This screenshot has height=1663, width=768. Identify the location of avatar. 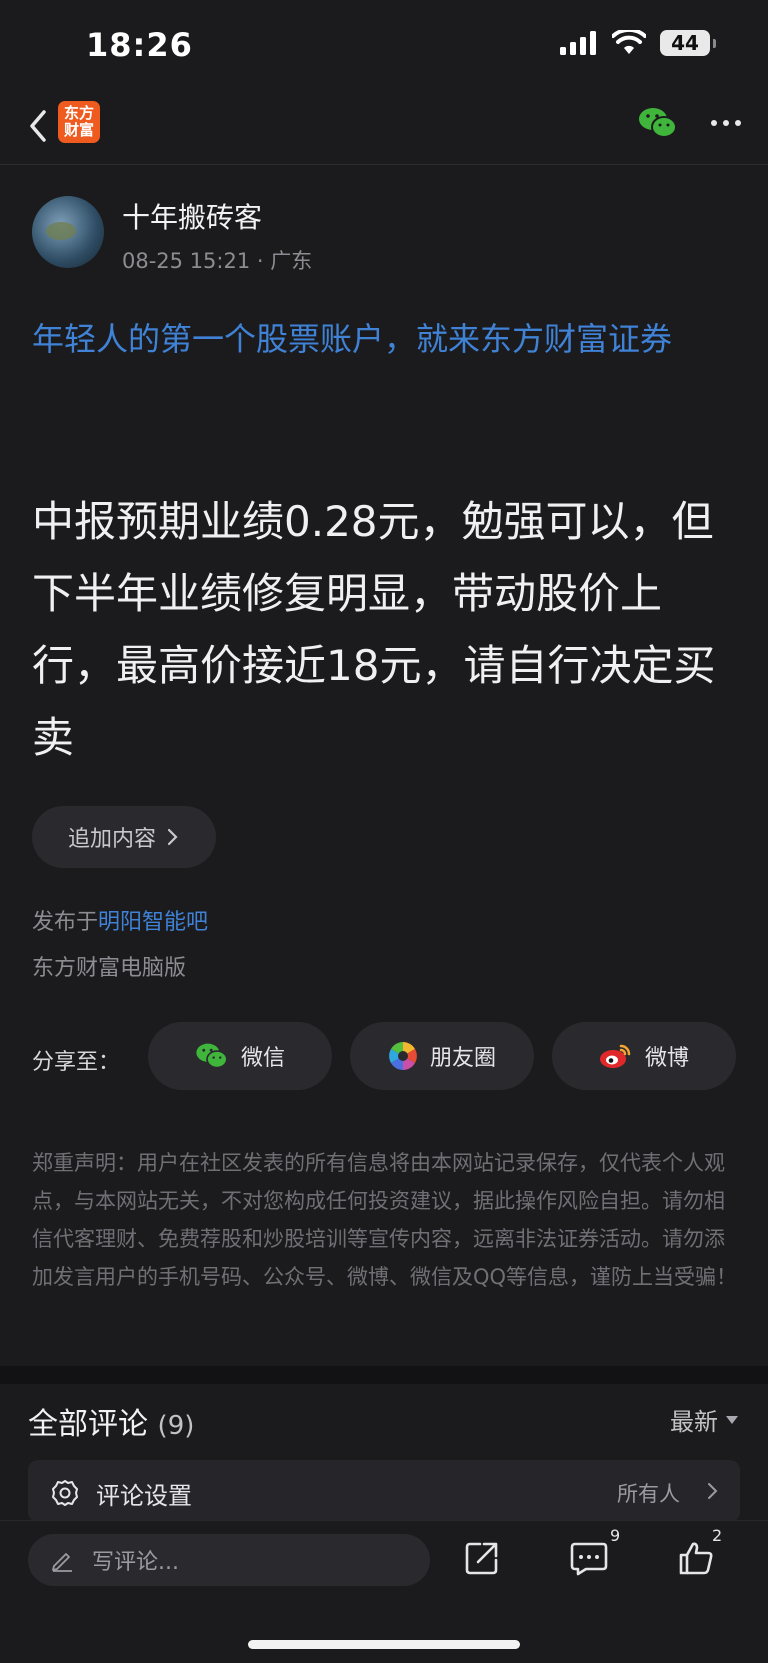
(68, 232).